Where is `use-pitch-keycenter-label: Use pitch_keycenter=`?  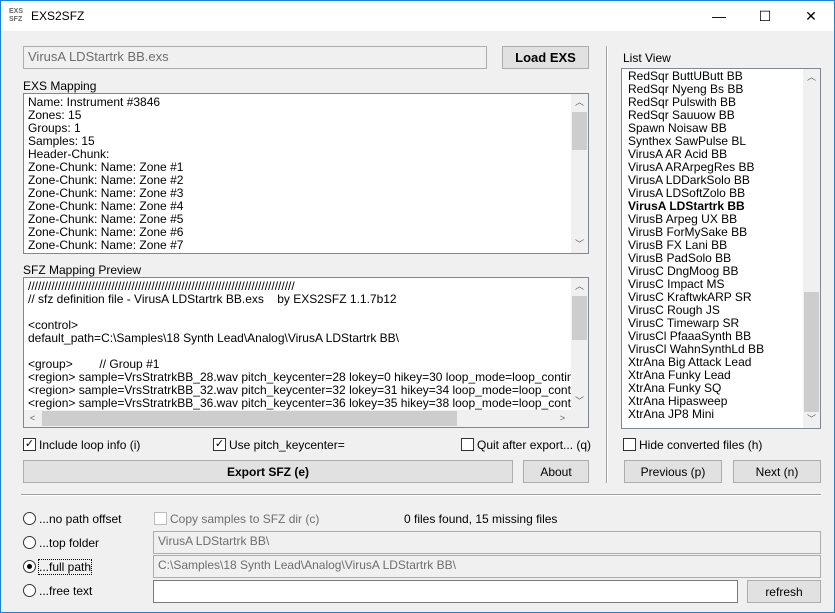 use-pitch-keycenter-label: Use pitch_keycenter= is located at coordinates (287, 445).